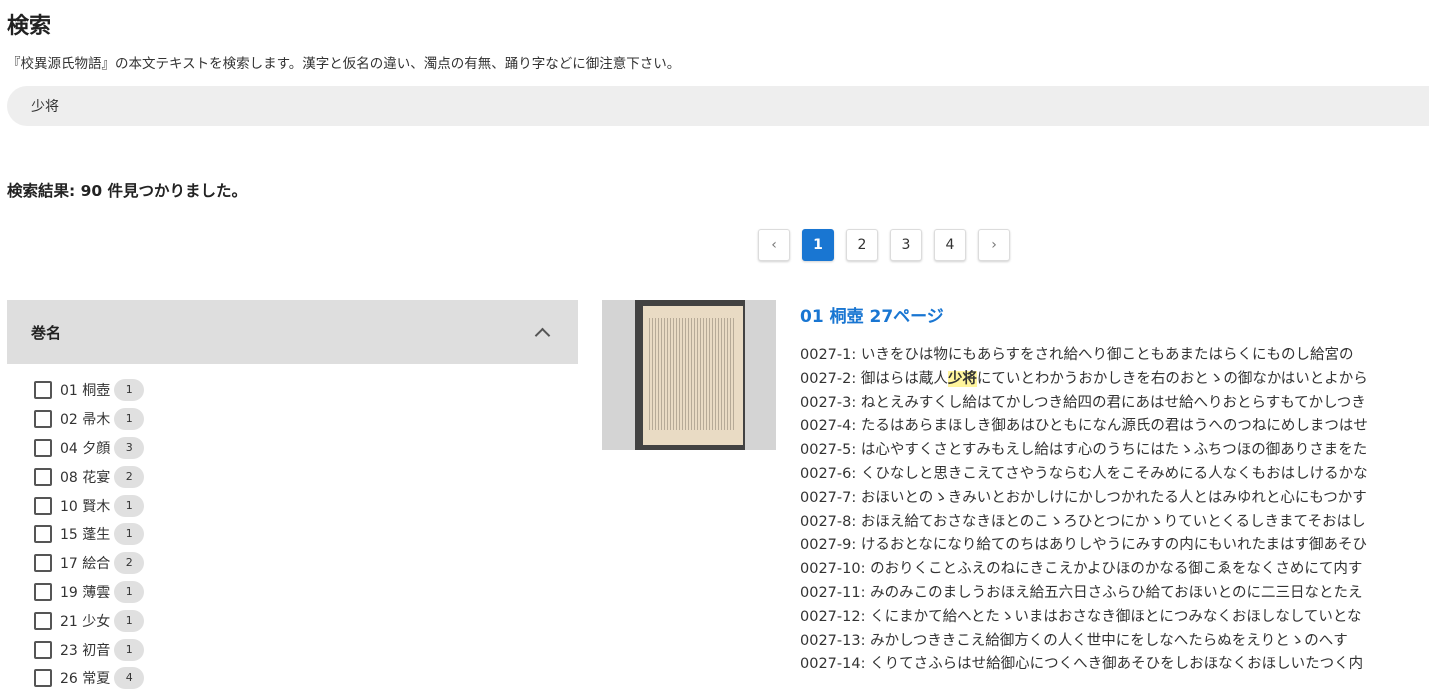  Describe the element at coordinates (306, 563) in the screenshot. I see `facet-item: 17 絵合 2` at that location.